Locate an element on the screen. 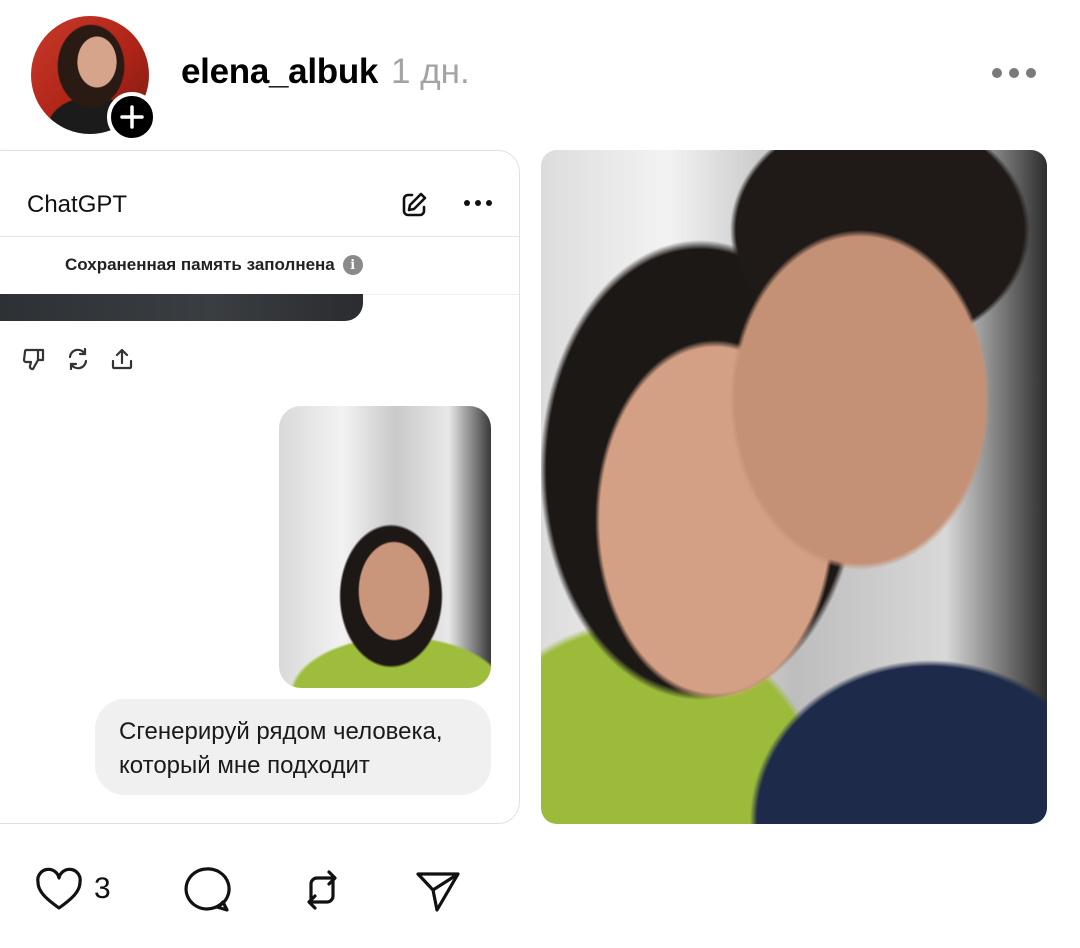 Image resolution: width=1080 pixels, height=948 pixels. post-timestamp: 1 дн. is located at coordinates (430, 71).